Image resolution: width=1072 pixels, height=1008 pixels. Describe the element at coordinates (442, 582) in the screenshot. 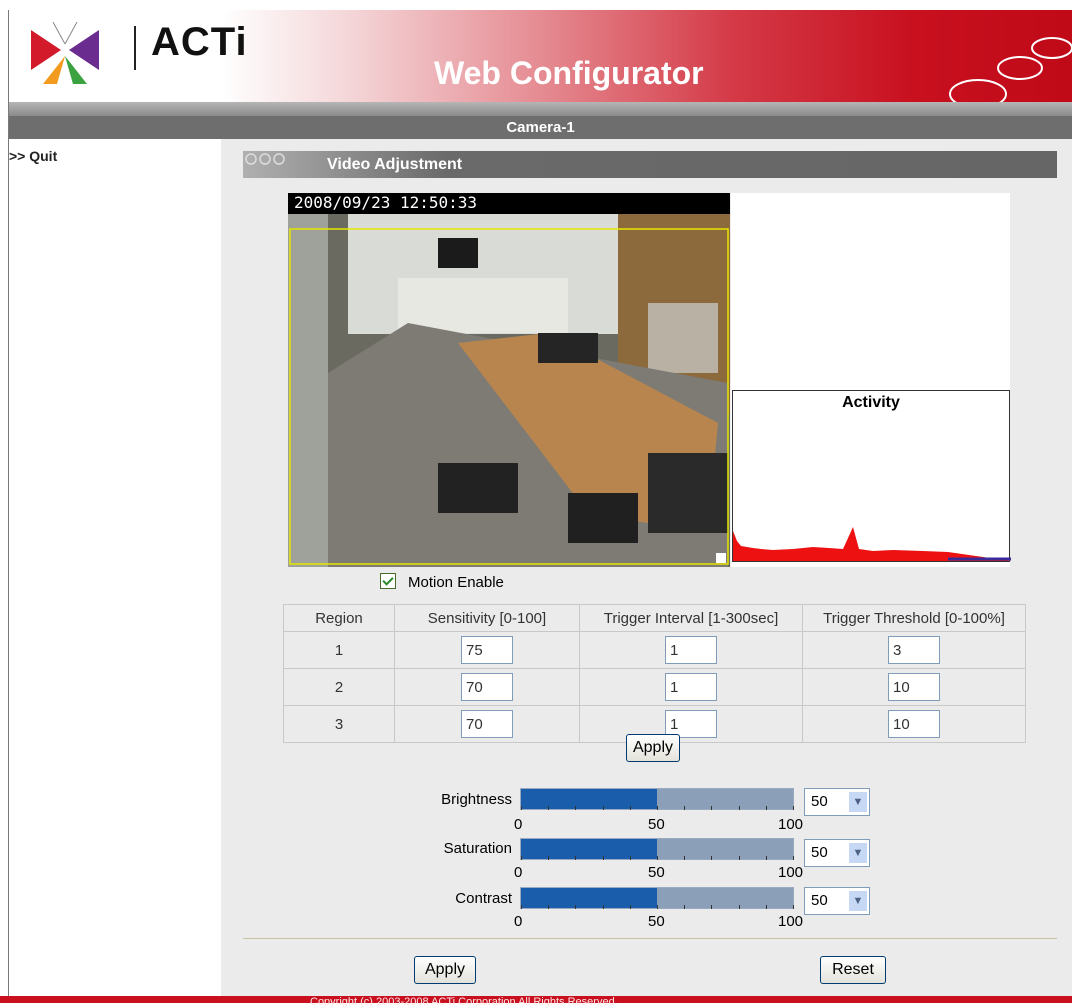

I see `motion-enable-row: Motion Enable` at that location.